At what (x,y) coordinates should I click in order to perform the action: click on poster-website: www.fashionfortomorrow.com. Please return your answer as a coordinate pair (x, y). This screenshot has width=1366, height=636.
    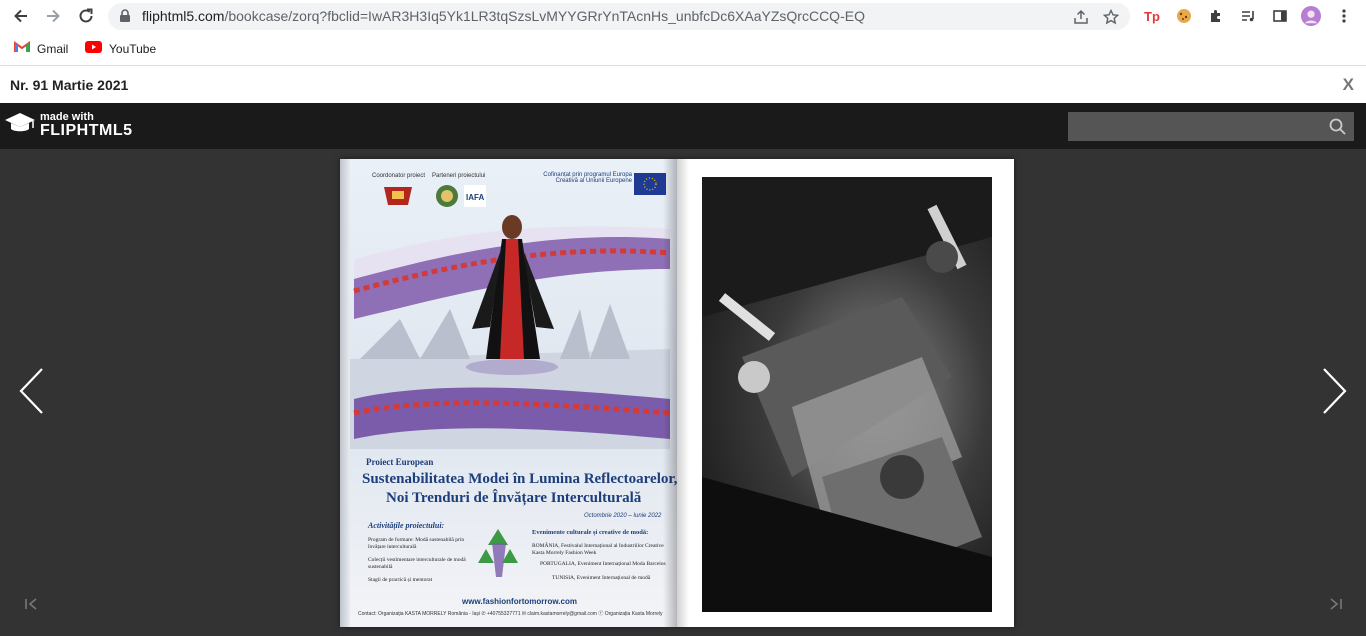
    Looking at the image, I should click on (519, 601).